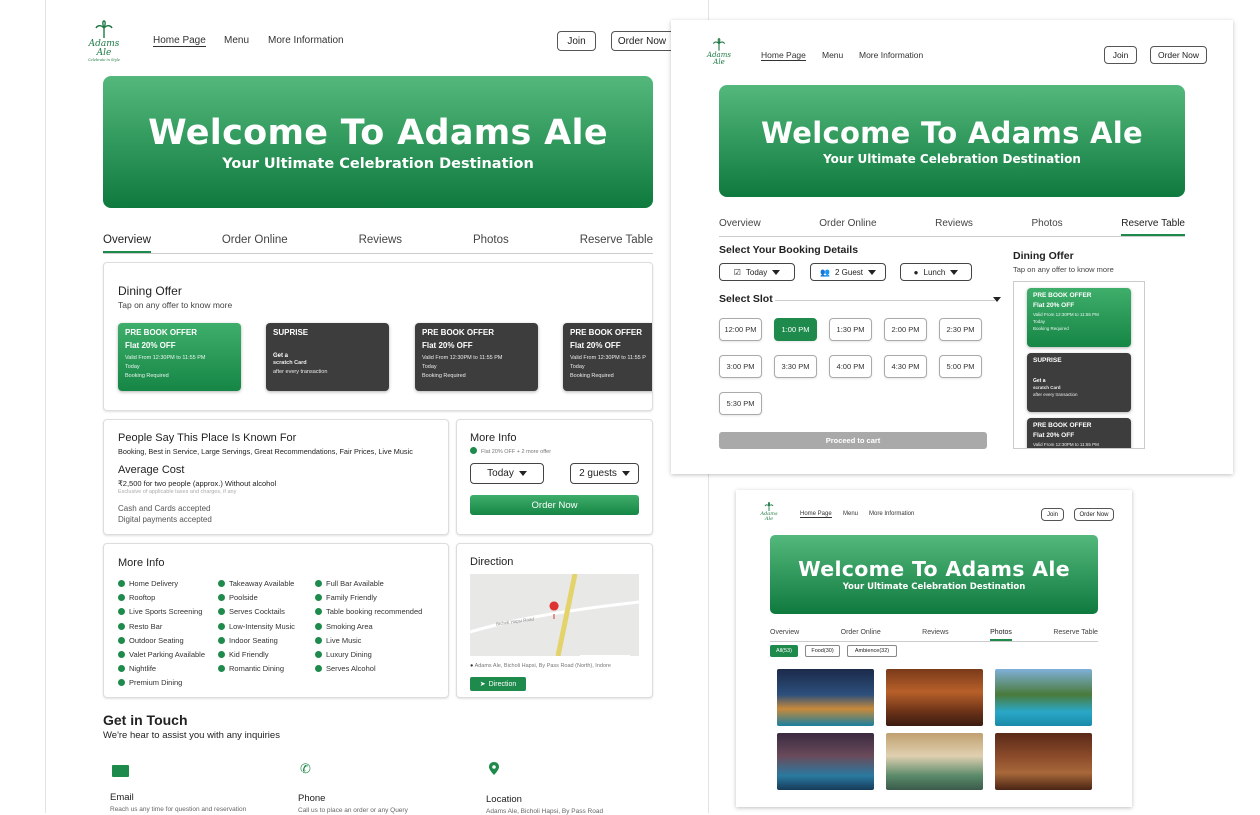 The height and width of the screenshot is (815, 1260). I want to click on feature-label: Family Friendly, so click(351, 598).